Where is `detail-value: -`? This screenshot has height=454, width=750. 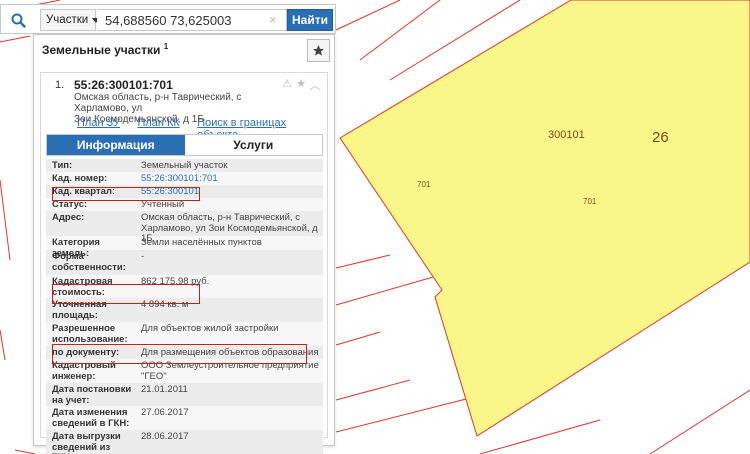
detail-value: - is located at coordinates (143, 256).